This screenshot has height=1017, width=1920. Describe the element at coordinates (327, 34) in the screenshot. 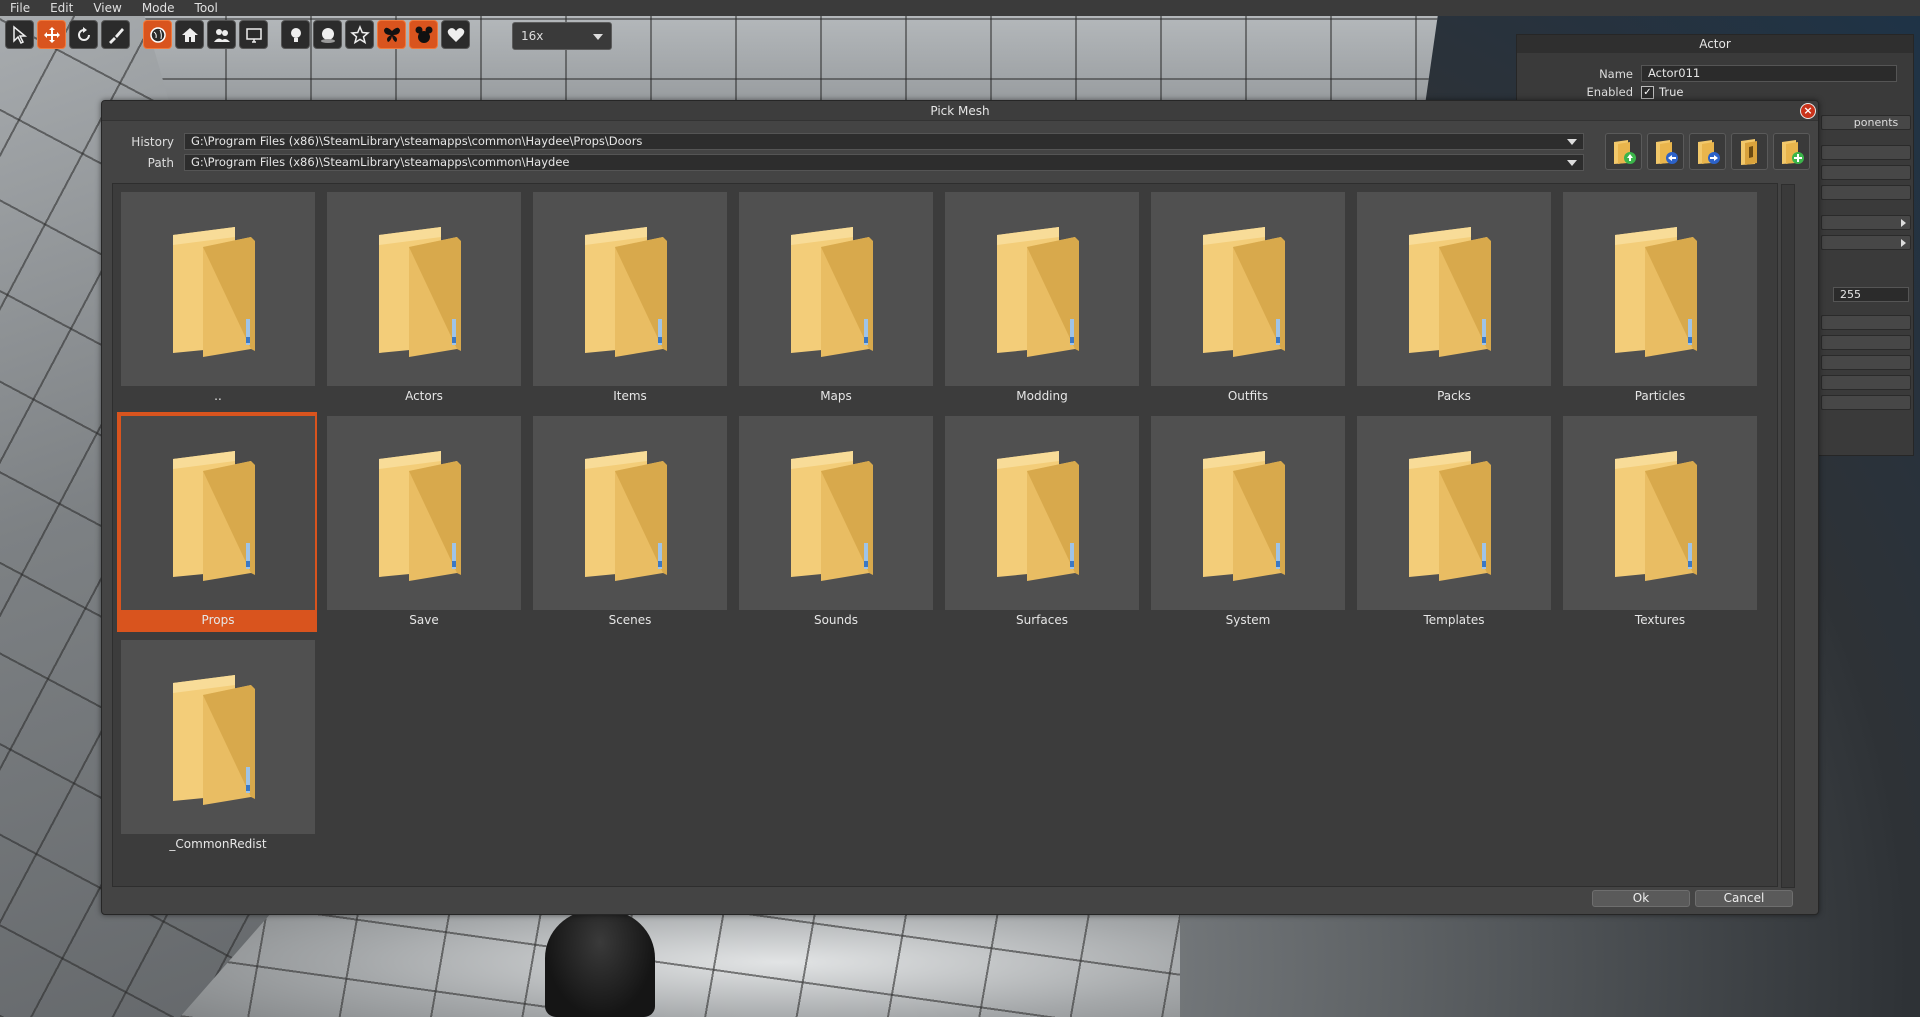

I see `sphere-button` at that location.